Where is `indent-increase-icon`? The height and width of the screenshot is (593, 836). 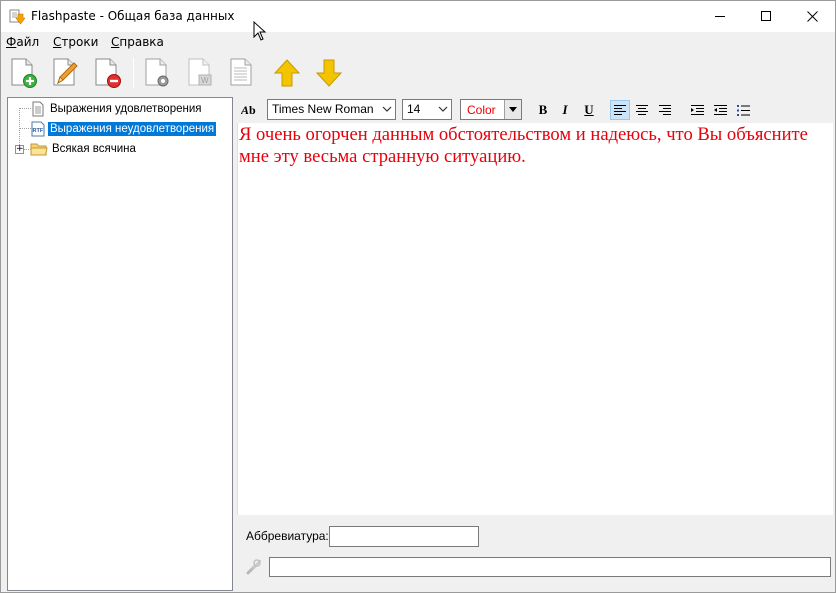
indent-increase-icon is located at coordinates (697, 109).